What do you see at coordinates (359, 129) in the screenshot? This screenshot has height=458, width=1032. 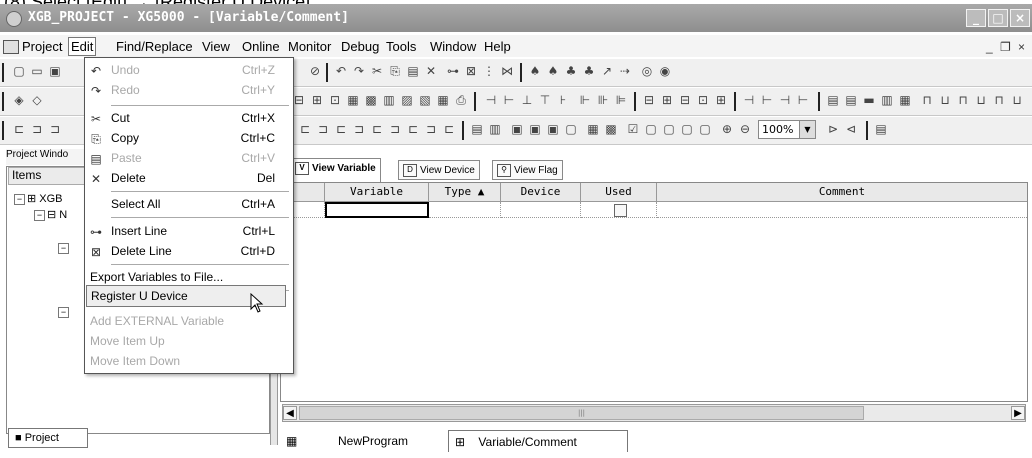 I see `f10-icon: ⊐` at bounding box center [359, 129].